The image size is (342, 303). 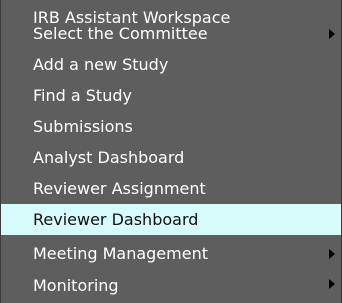 I want to click on menu-item-label: Submissions, so click(x=83, y=126).